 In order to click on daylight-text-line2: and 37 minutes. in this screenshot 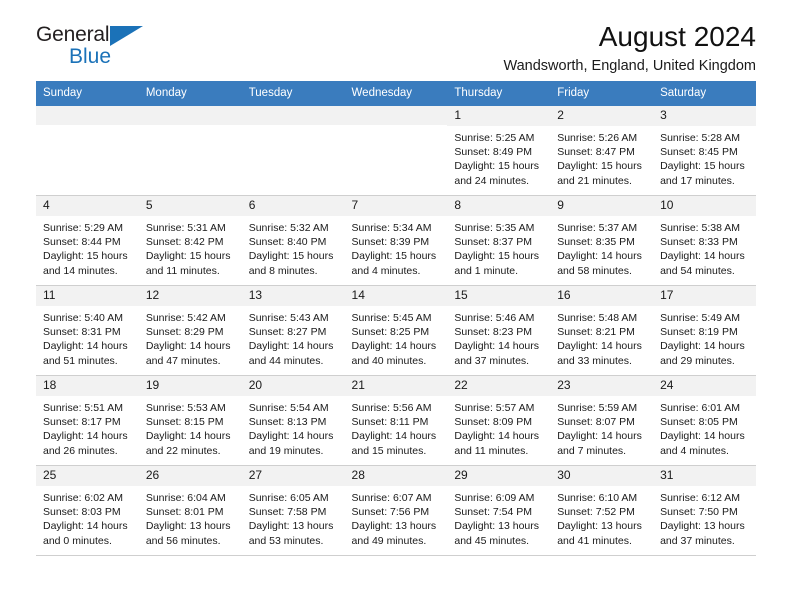, I will do `click(492, 360)`.